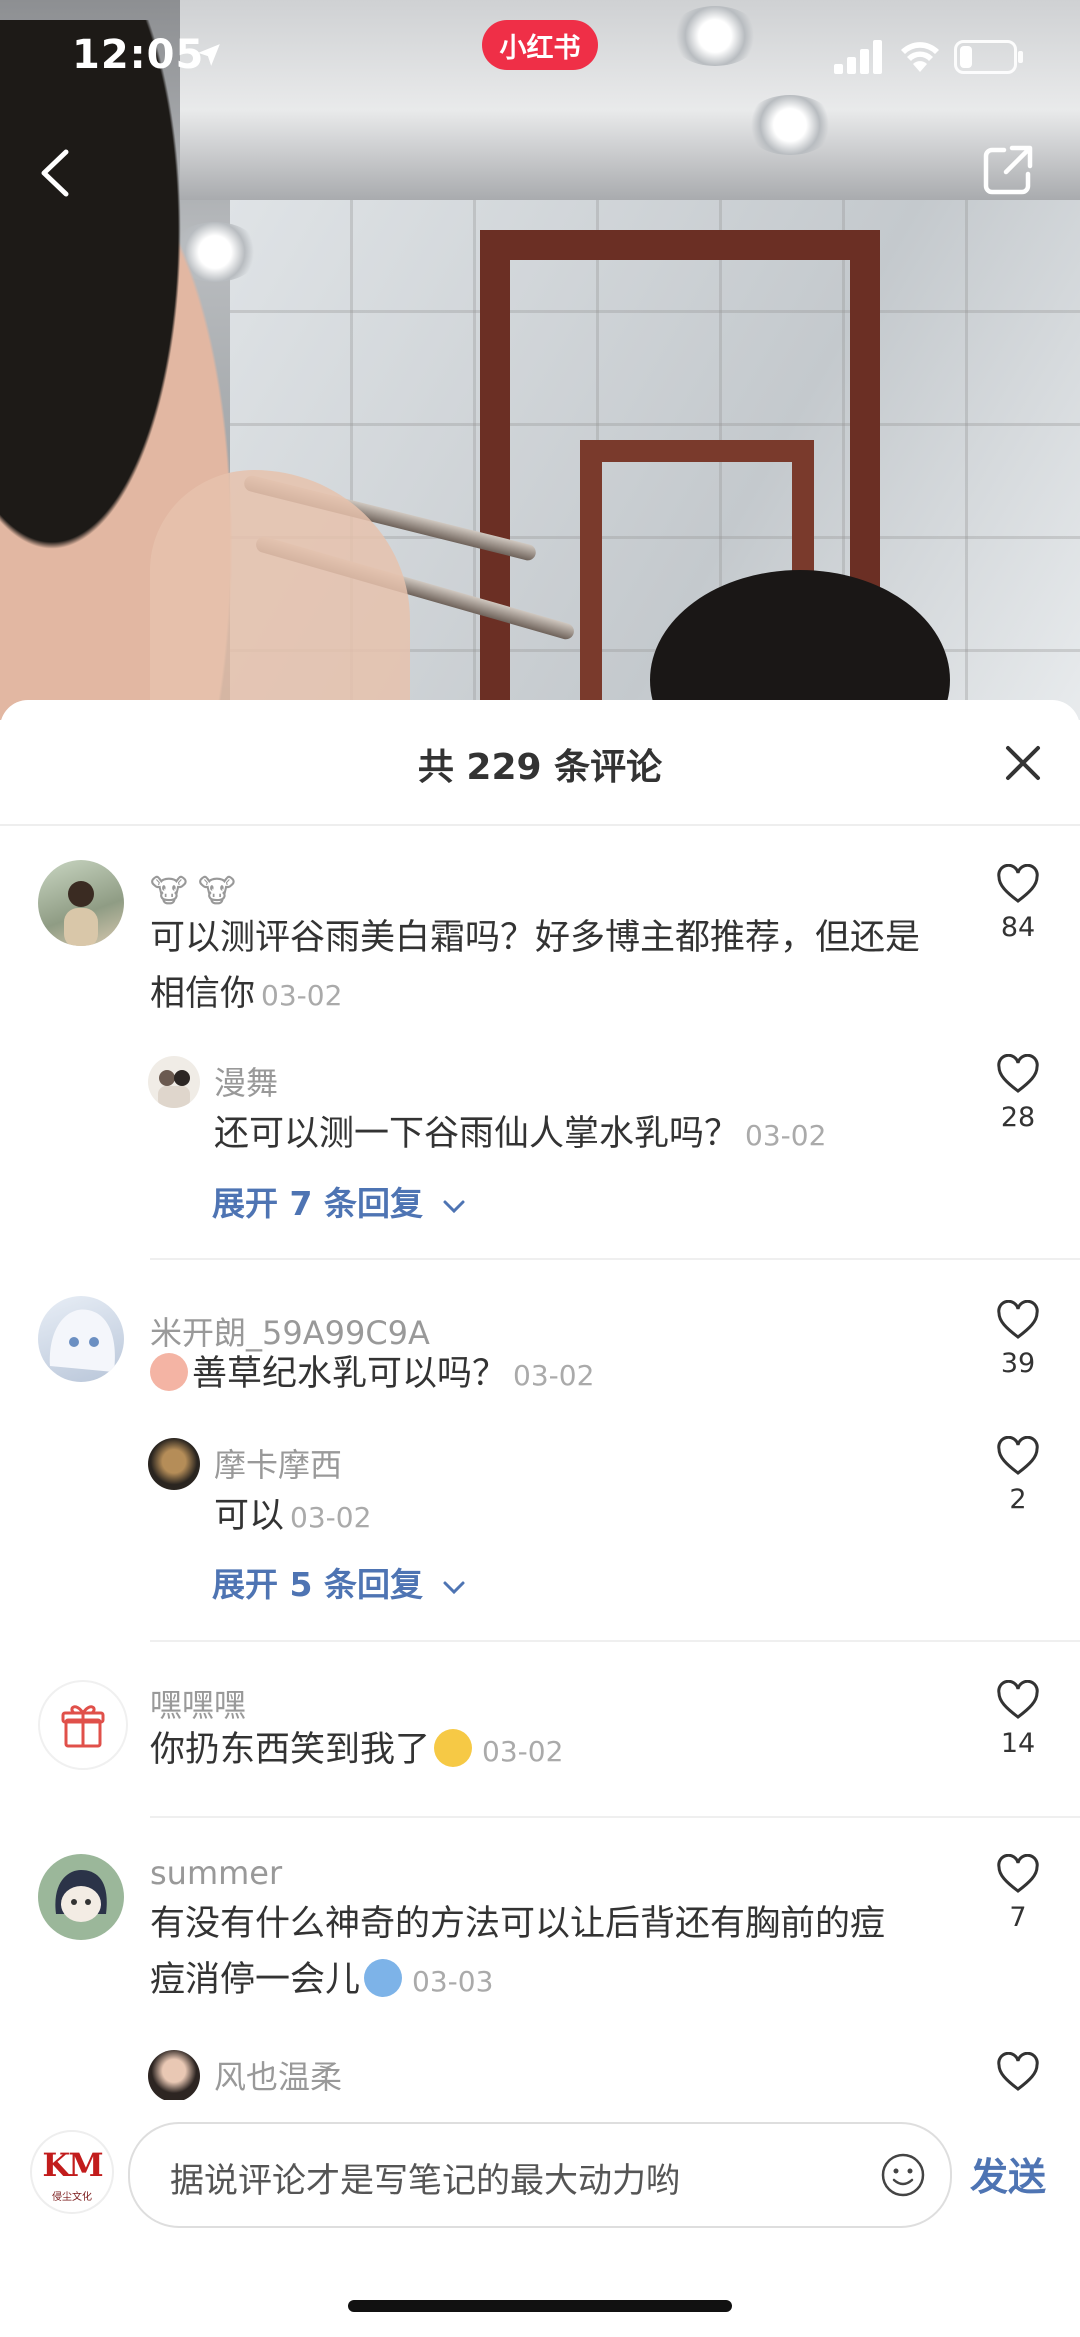  What do you see at coordinates (193, 891) in the screenshot?
I see `comment-author: 🐮 🐮` at bounding box center [193, 891].